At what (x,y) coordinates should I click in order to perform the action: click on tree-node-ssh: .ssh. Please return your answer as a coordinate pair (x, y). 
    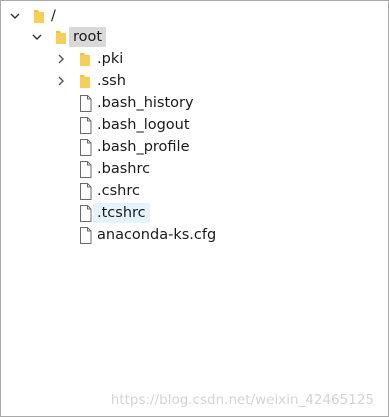
    Looking at the image, I should click on (91, 81).